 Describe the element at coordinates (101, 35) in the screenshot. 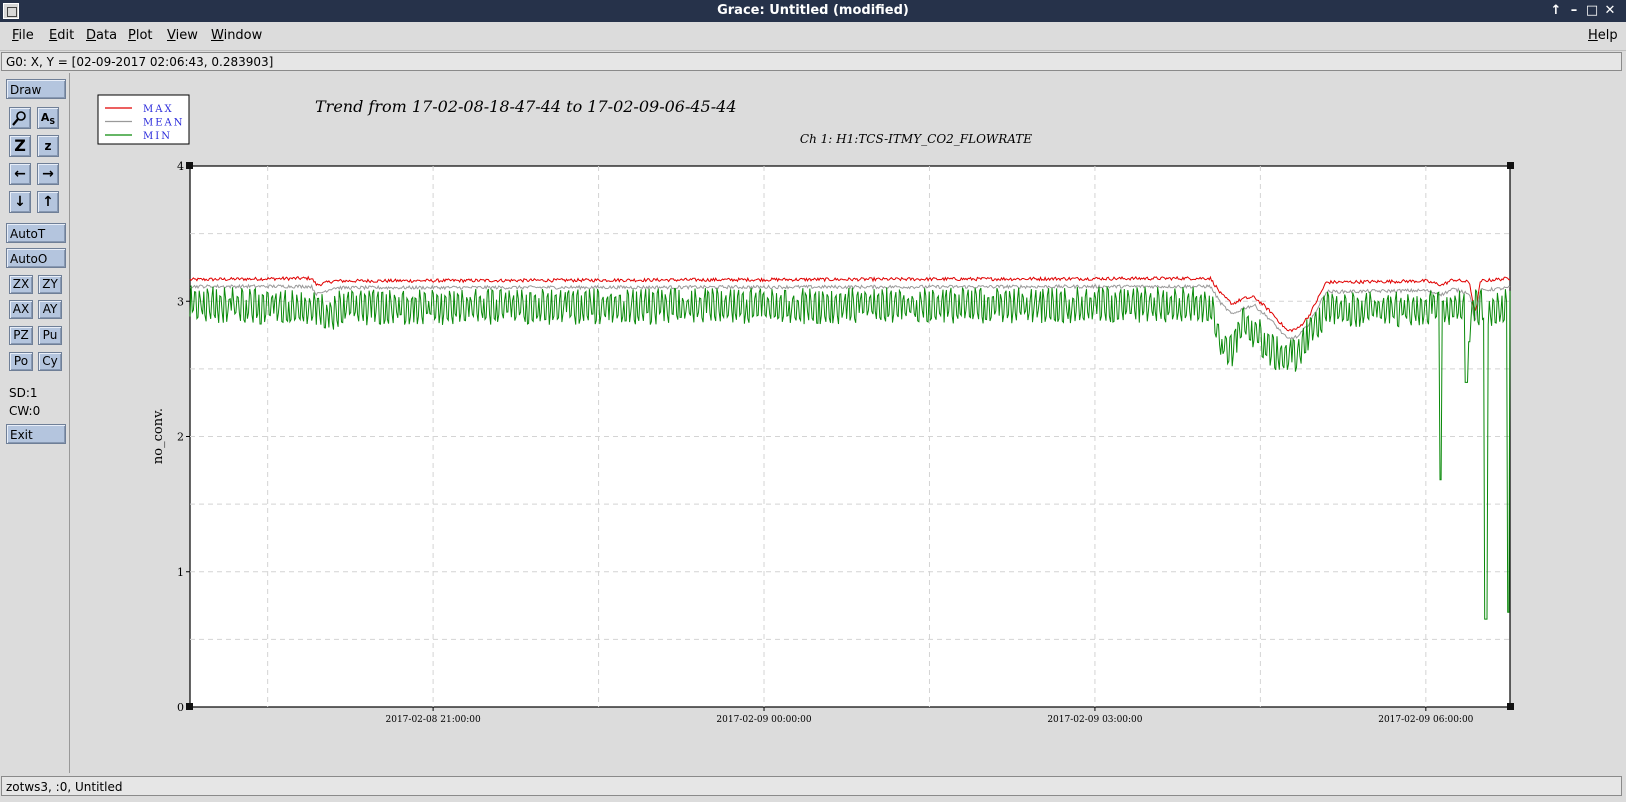

I see `menu-data: Data` at that location.